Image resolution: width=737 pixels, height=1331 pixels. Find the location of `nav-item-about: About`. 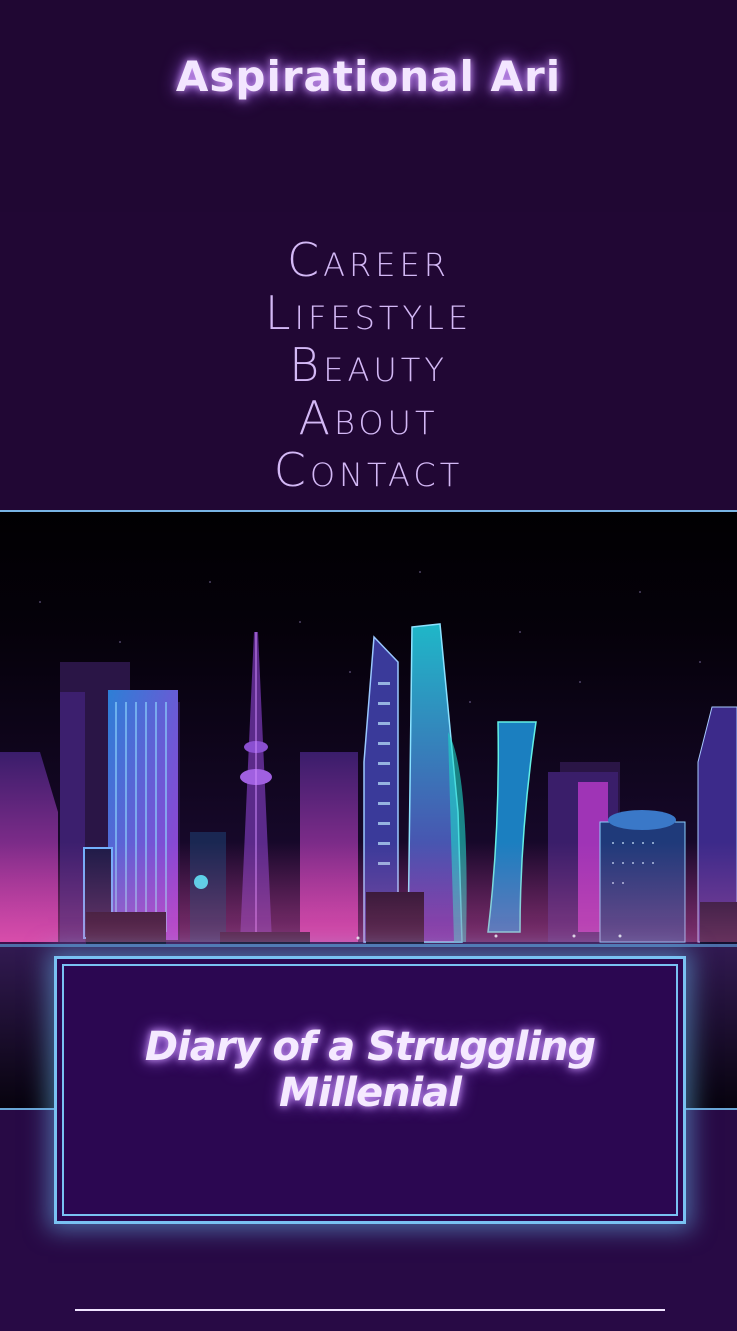

nav-item-about: About is located at coordinates (368, 418).